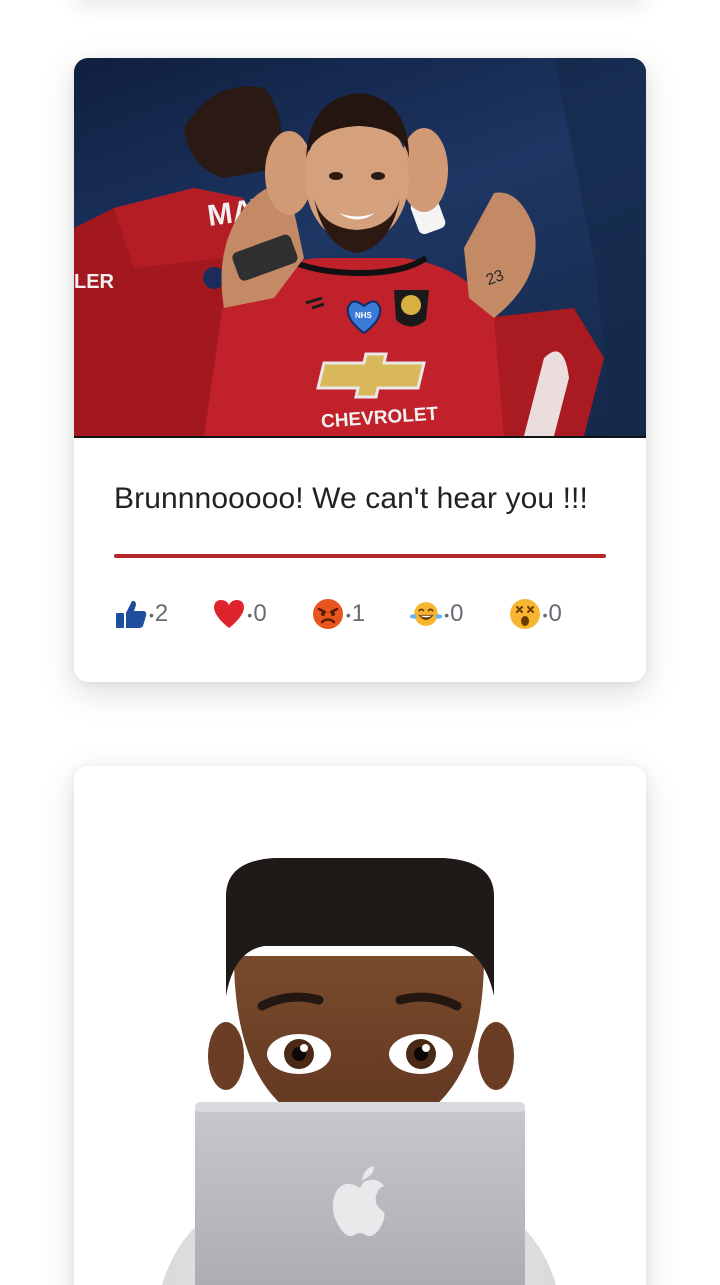 The height and width of the screenshot is (1285, 720). I want to click on svg-text: LER, so click(94, 282).